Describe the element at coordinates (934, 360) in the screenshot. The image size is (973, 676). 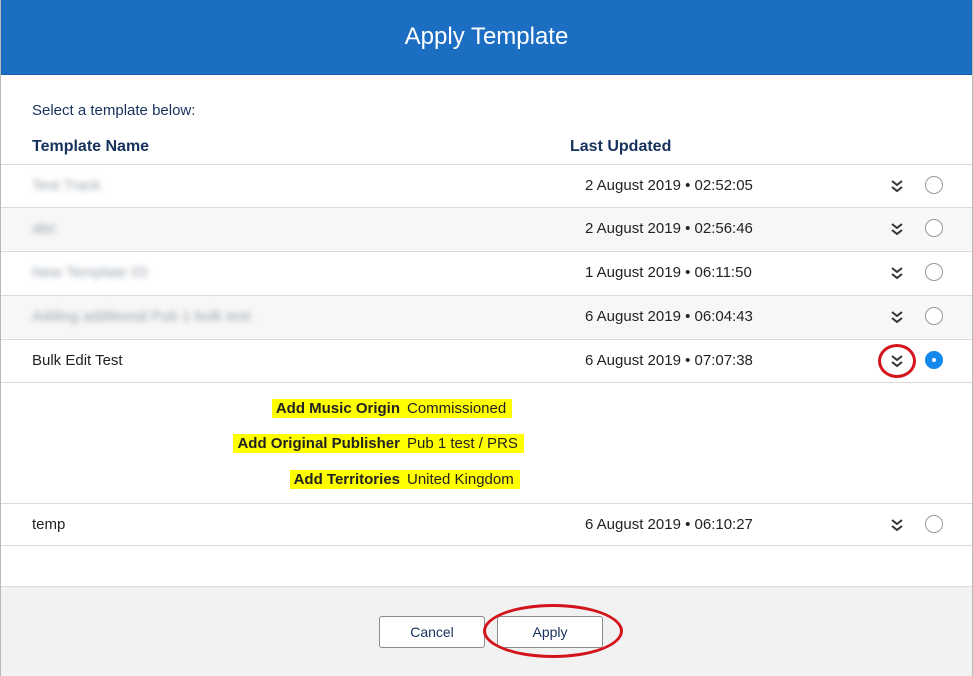
I see `template-radio-selected` at that location.